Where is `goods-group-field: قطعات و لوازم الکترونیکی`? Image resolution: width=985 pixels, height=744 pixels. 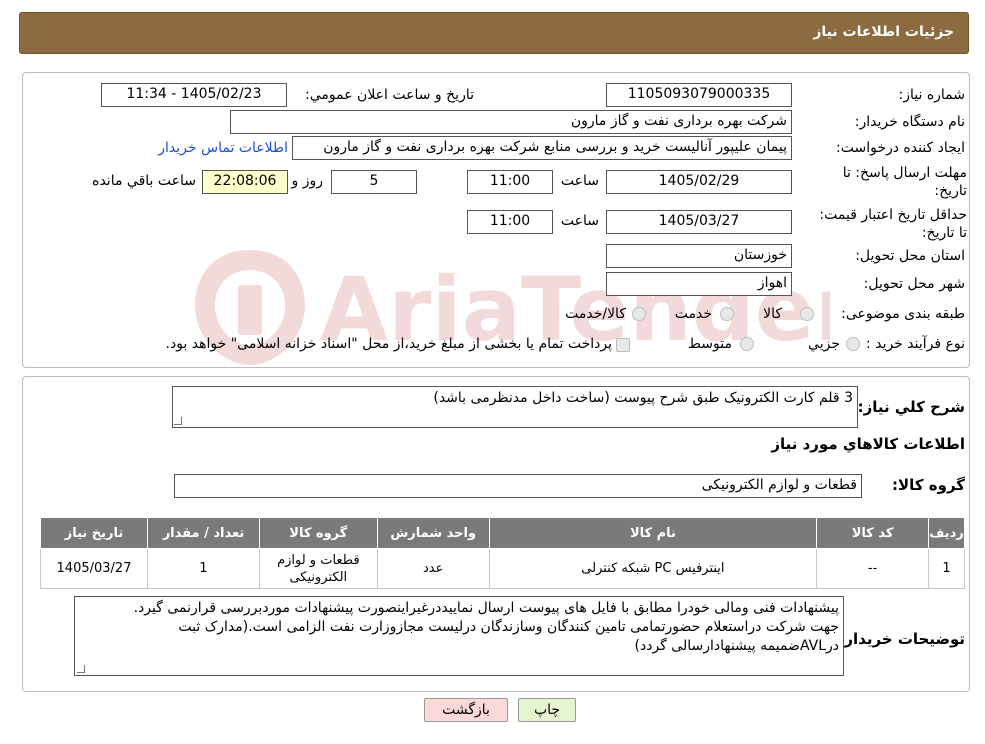
goods-group-field: قطعات و لوازم الکترونیکی is located at coordinates (518, 486).